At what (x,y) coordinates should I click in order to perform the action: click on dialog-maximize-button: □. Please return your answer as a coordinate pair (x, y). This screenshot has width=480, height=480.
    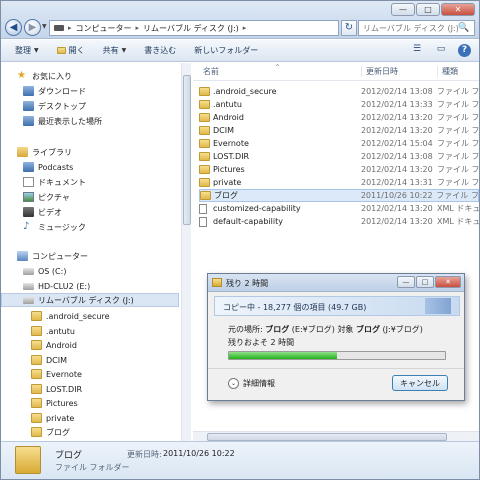
    Looking at the image, I should click on (425, 282).